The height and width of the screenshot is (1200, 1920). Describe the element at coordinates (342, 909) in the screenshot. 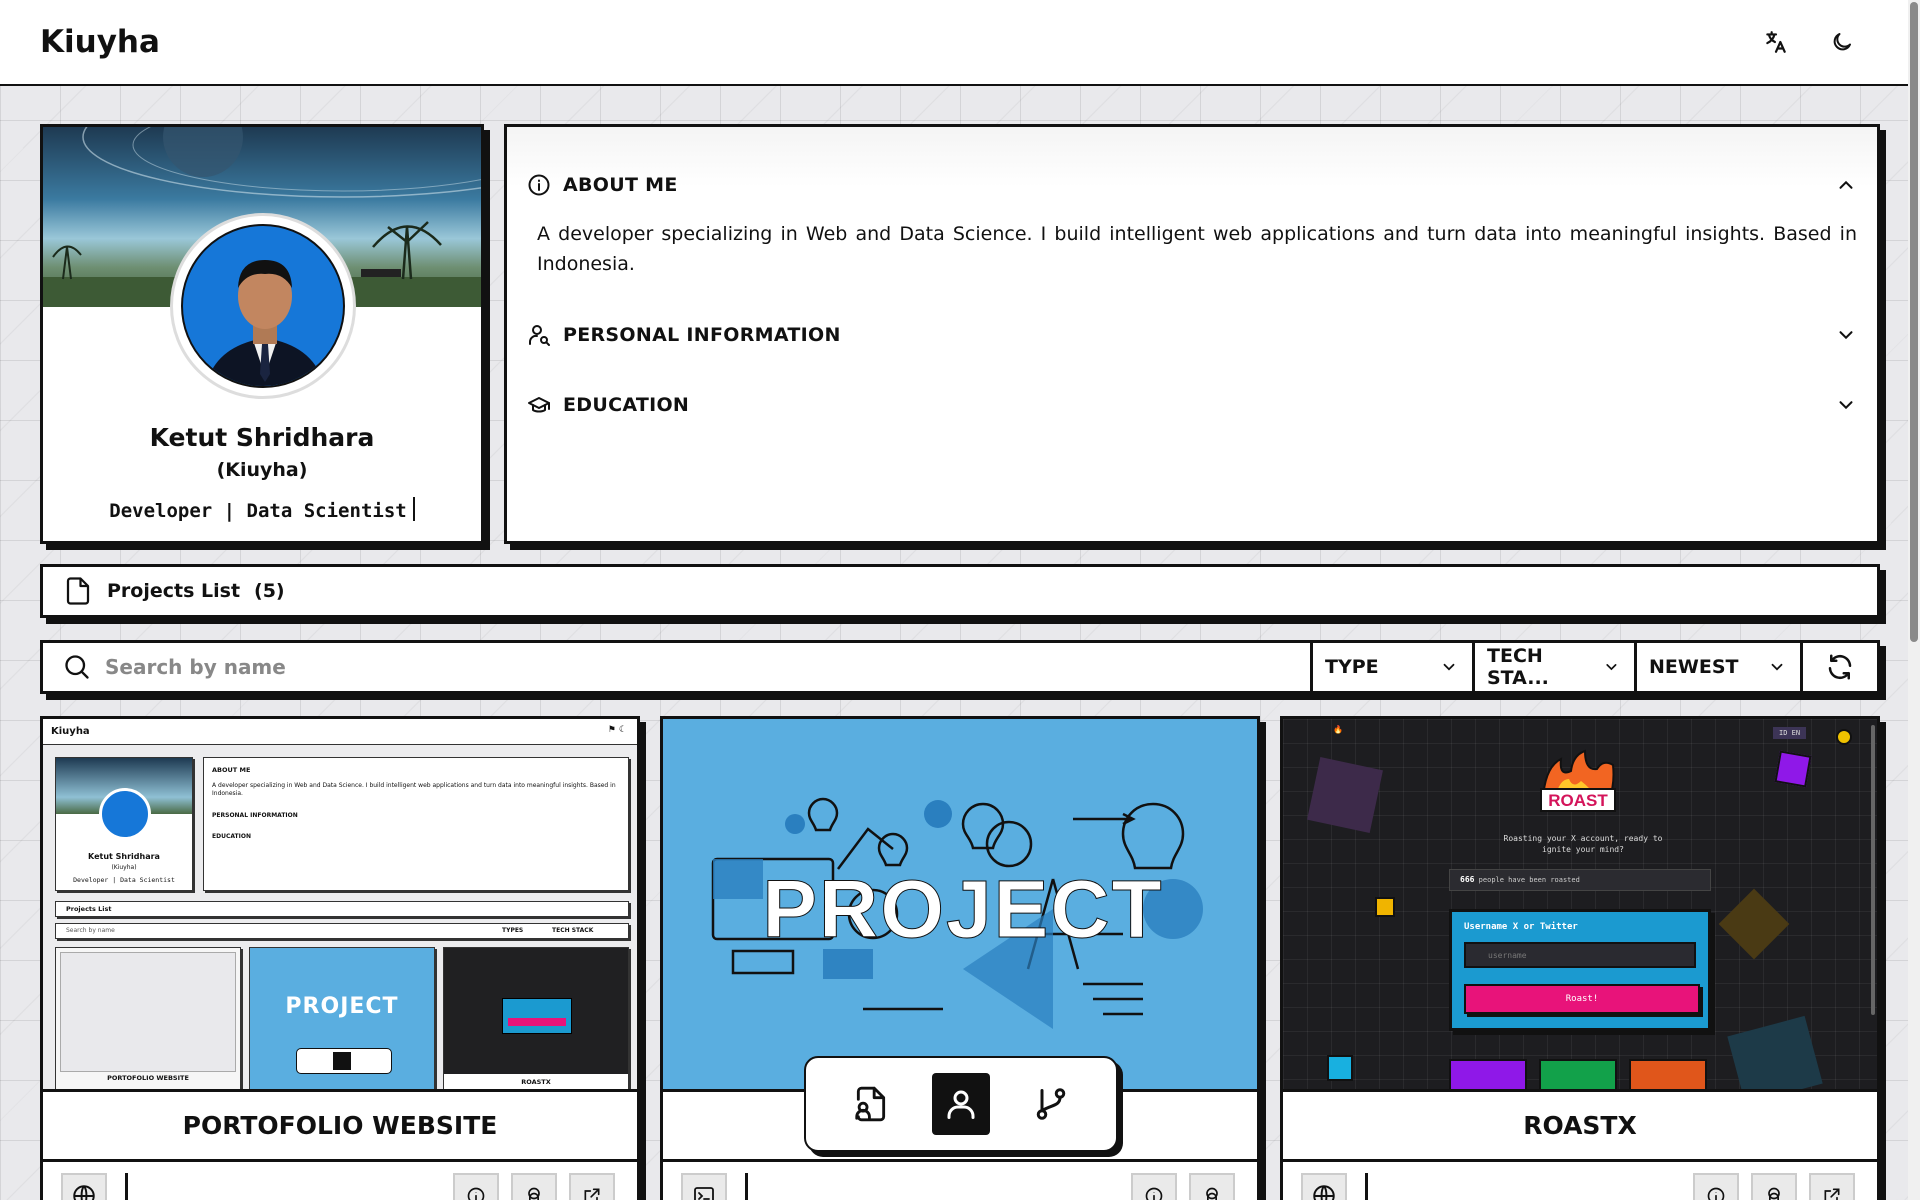

I see `mini-projects-list: Projects List` at that location.